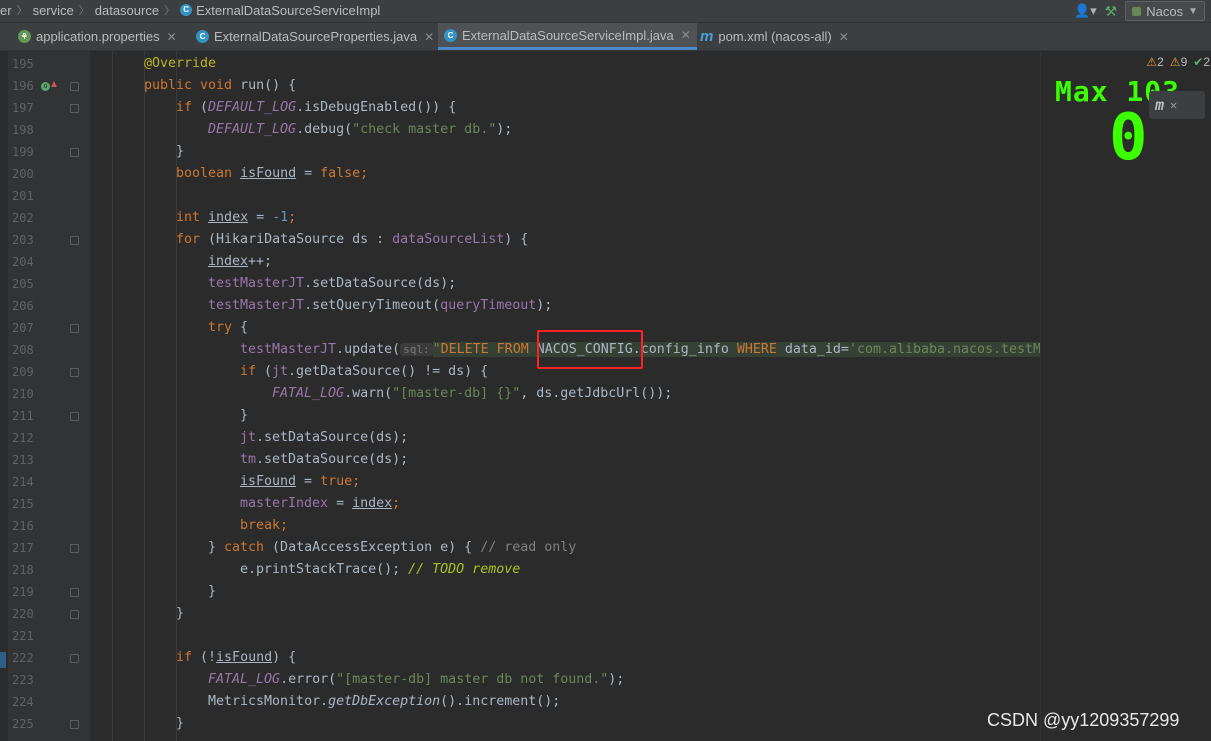 The image size is (1211, 741). I want to click on line-number: 216, so click(23, 526).